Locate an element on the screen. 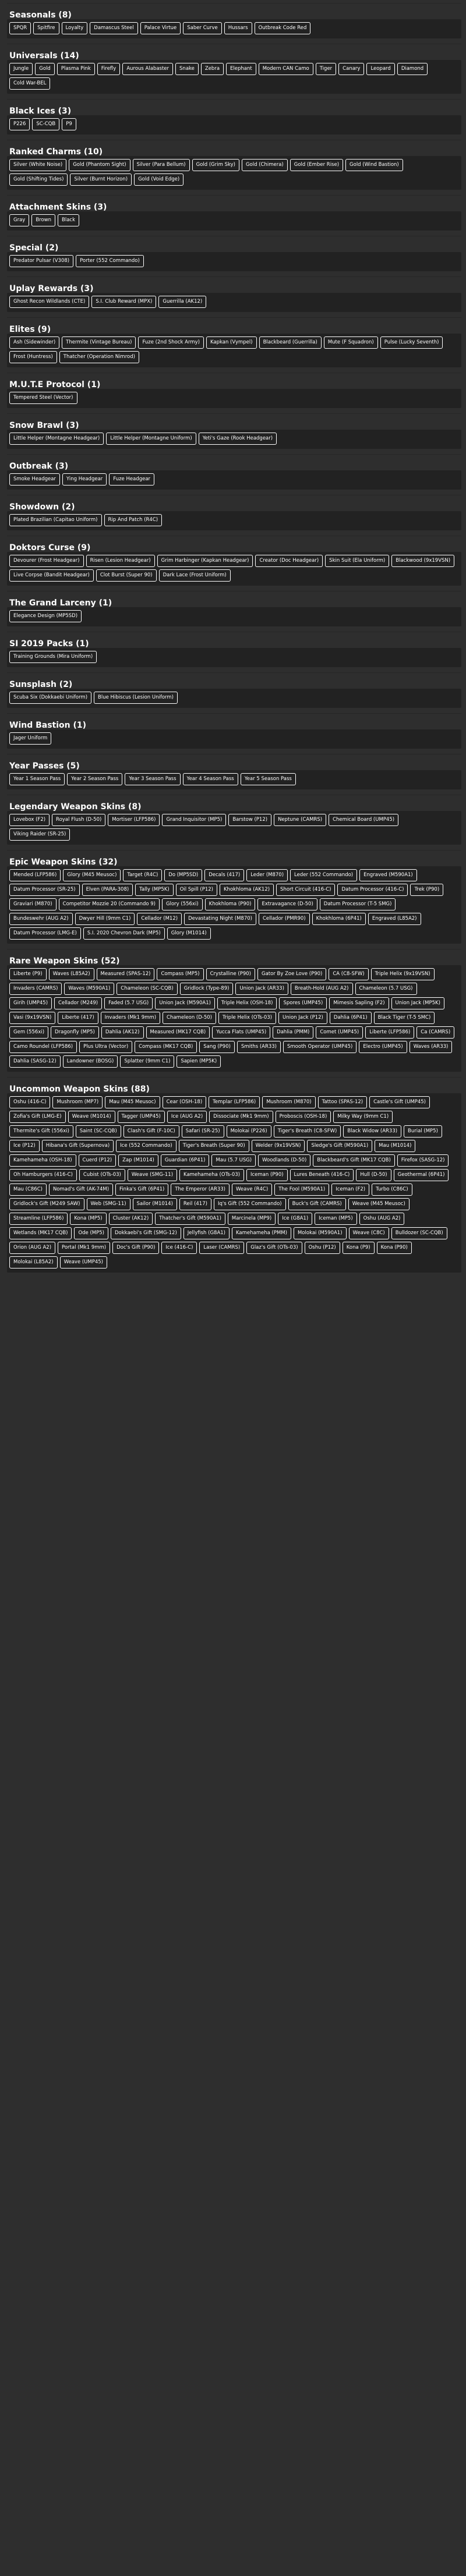 The image size is (466, 2576). skin-tag: Web (SMG-11) is located at coordinates (108, 1204).